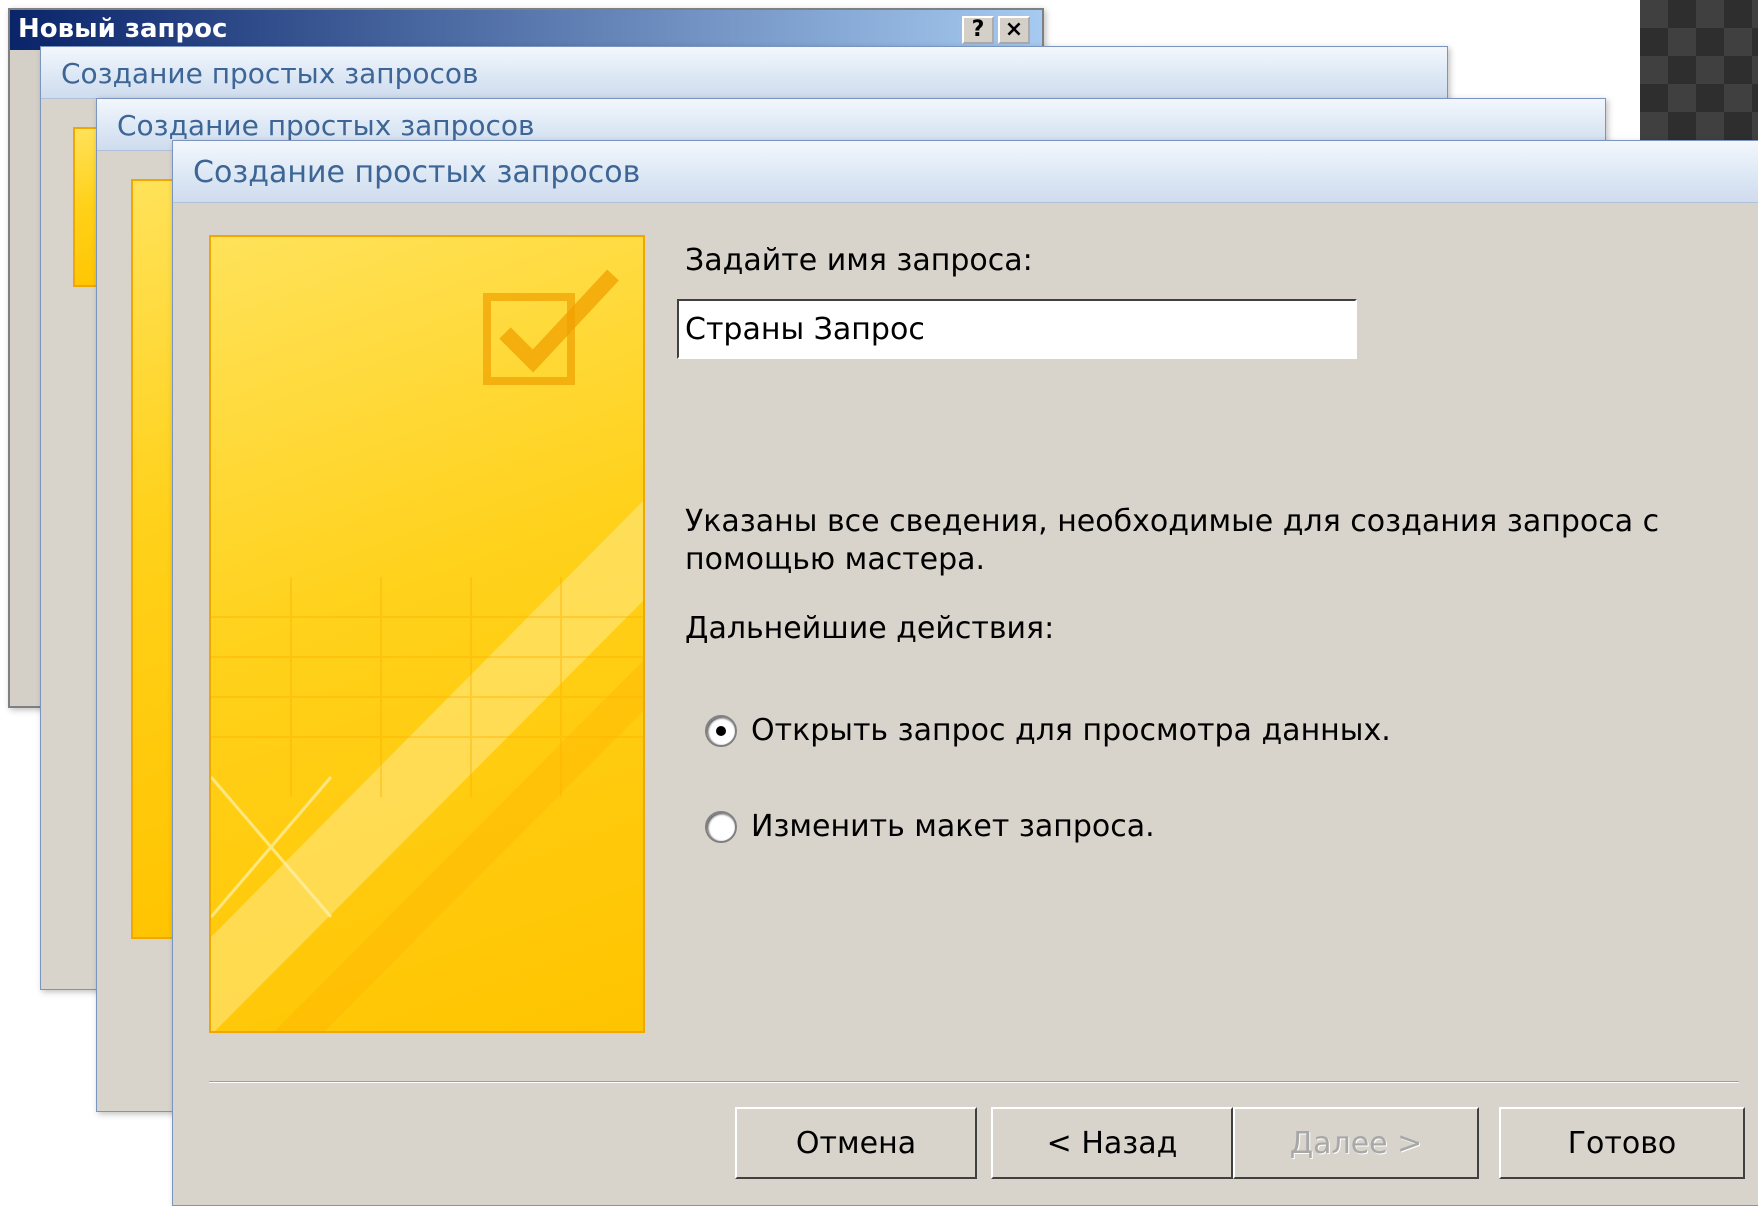 This screenshot has height=1206, width=1758. I want to click on cancel-button: Отмена, so click(856, 1143).